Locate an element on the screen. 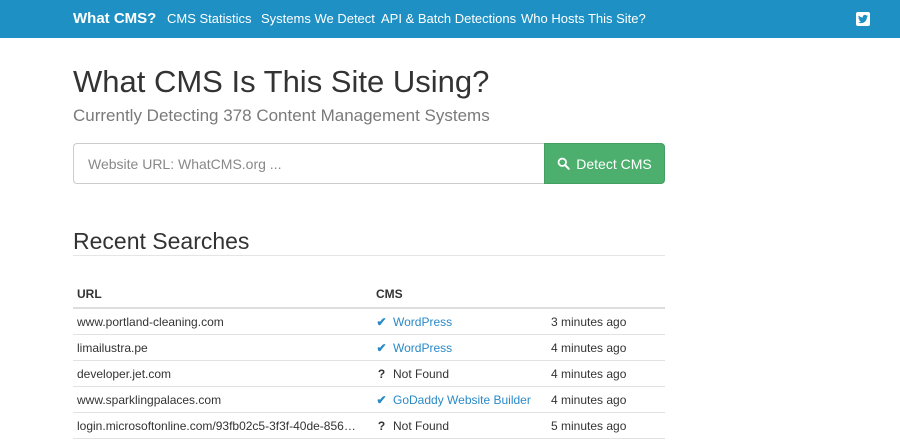  recent-searches-heading: Recent Searches is located at coordinates (161, 241).